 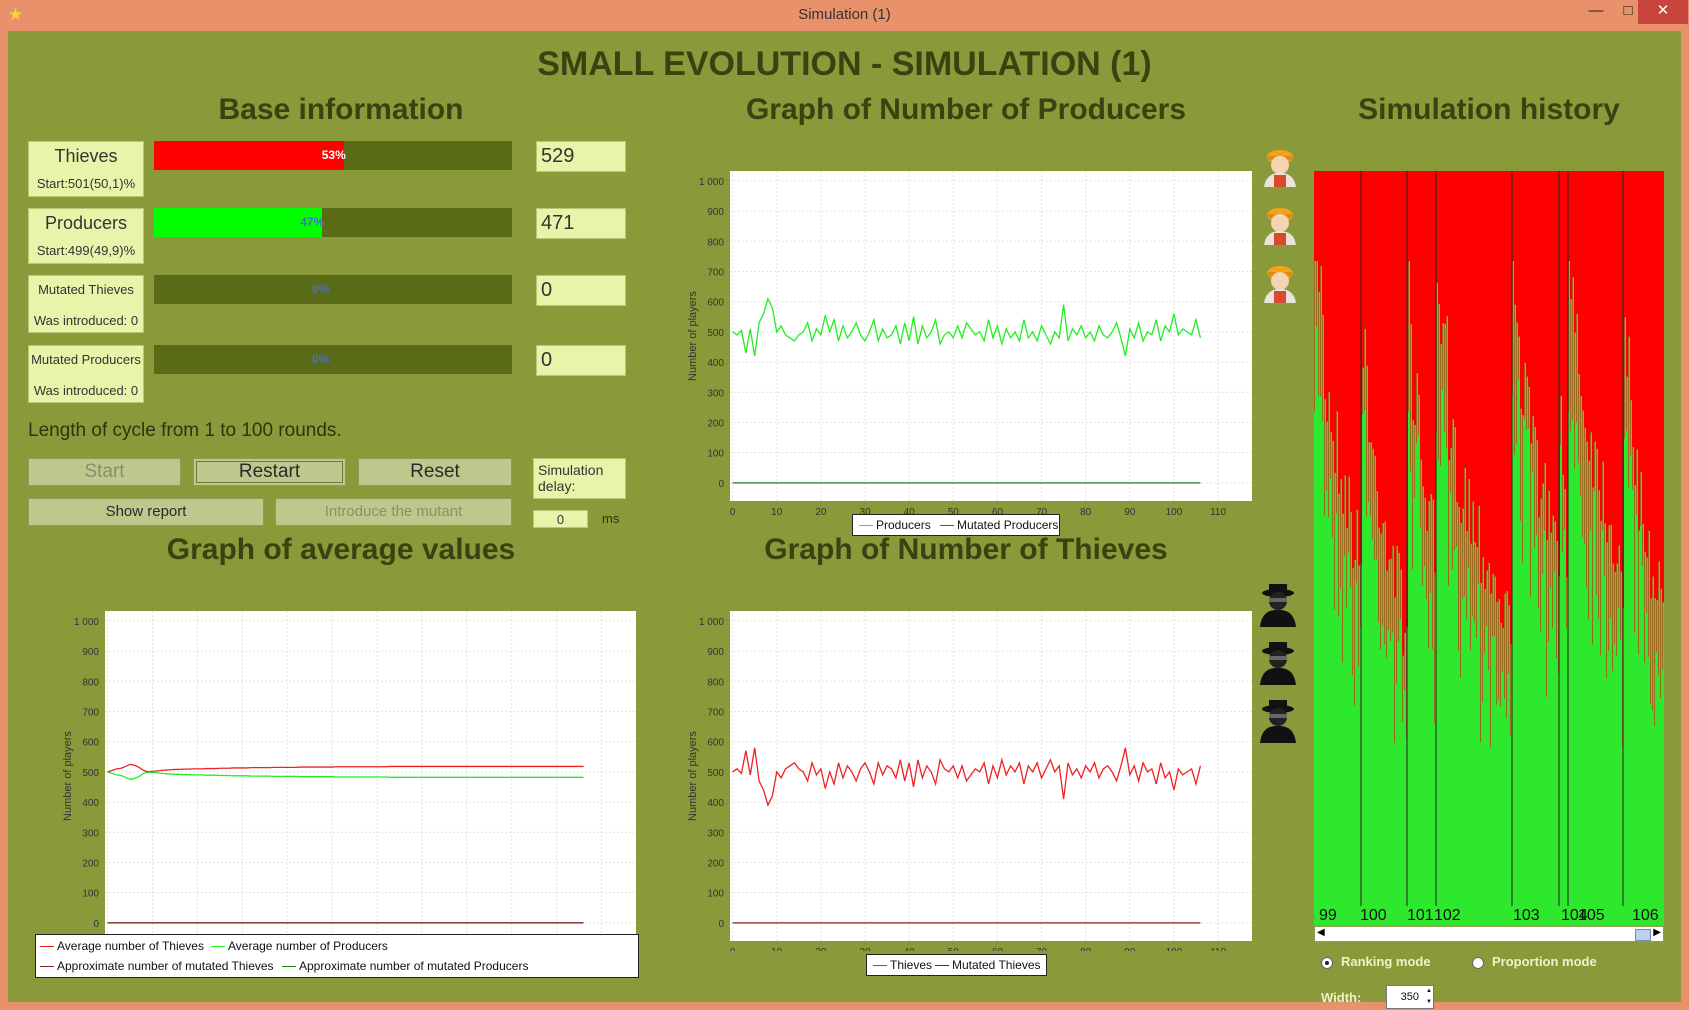 What do you see at coordinates (581, 156) in the screenshot?
I see `thieves-count: 529` at bounding box center [581, 156].